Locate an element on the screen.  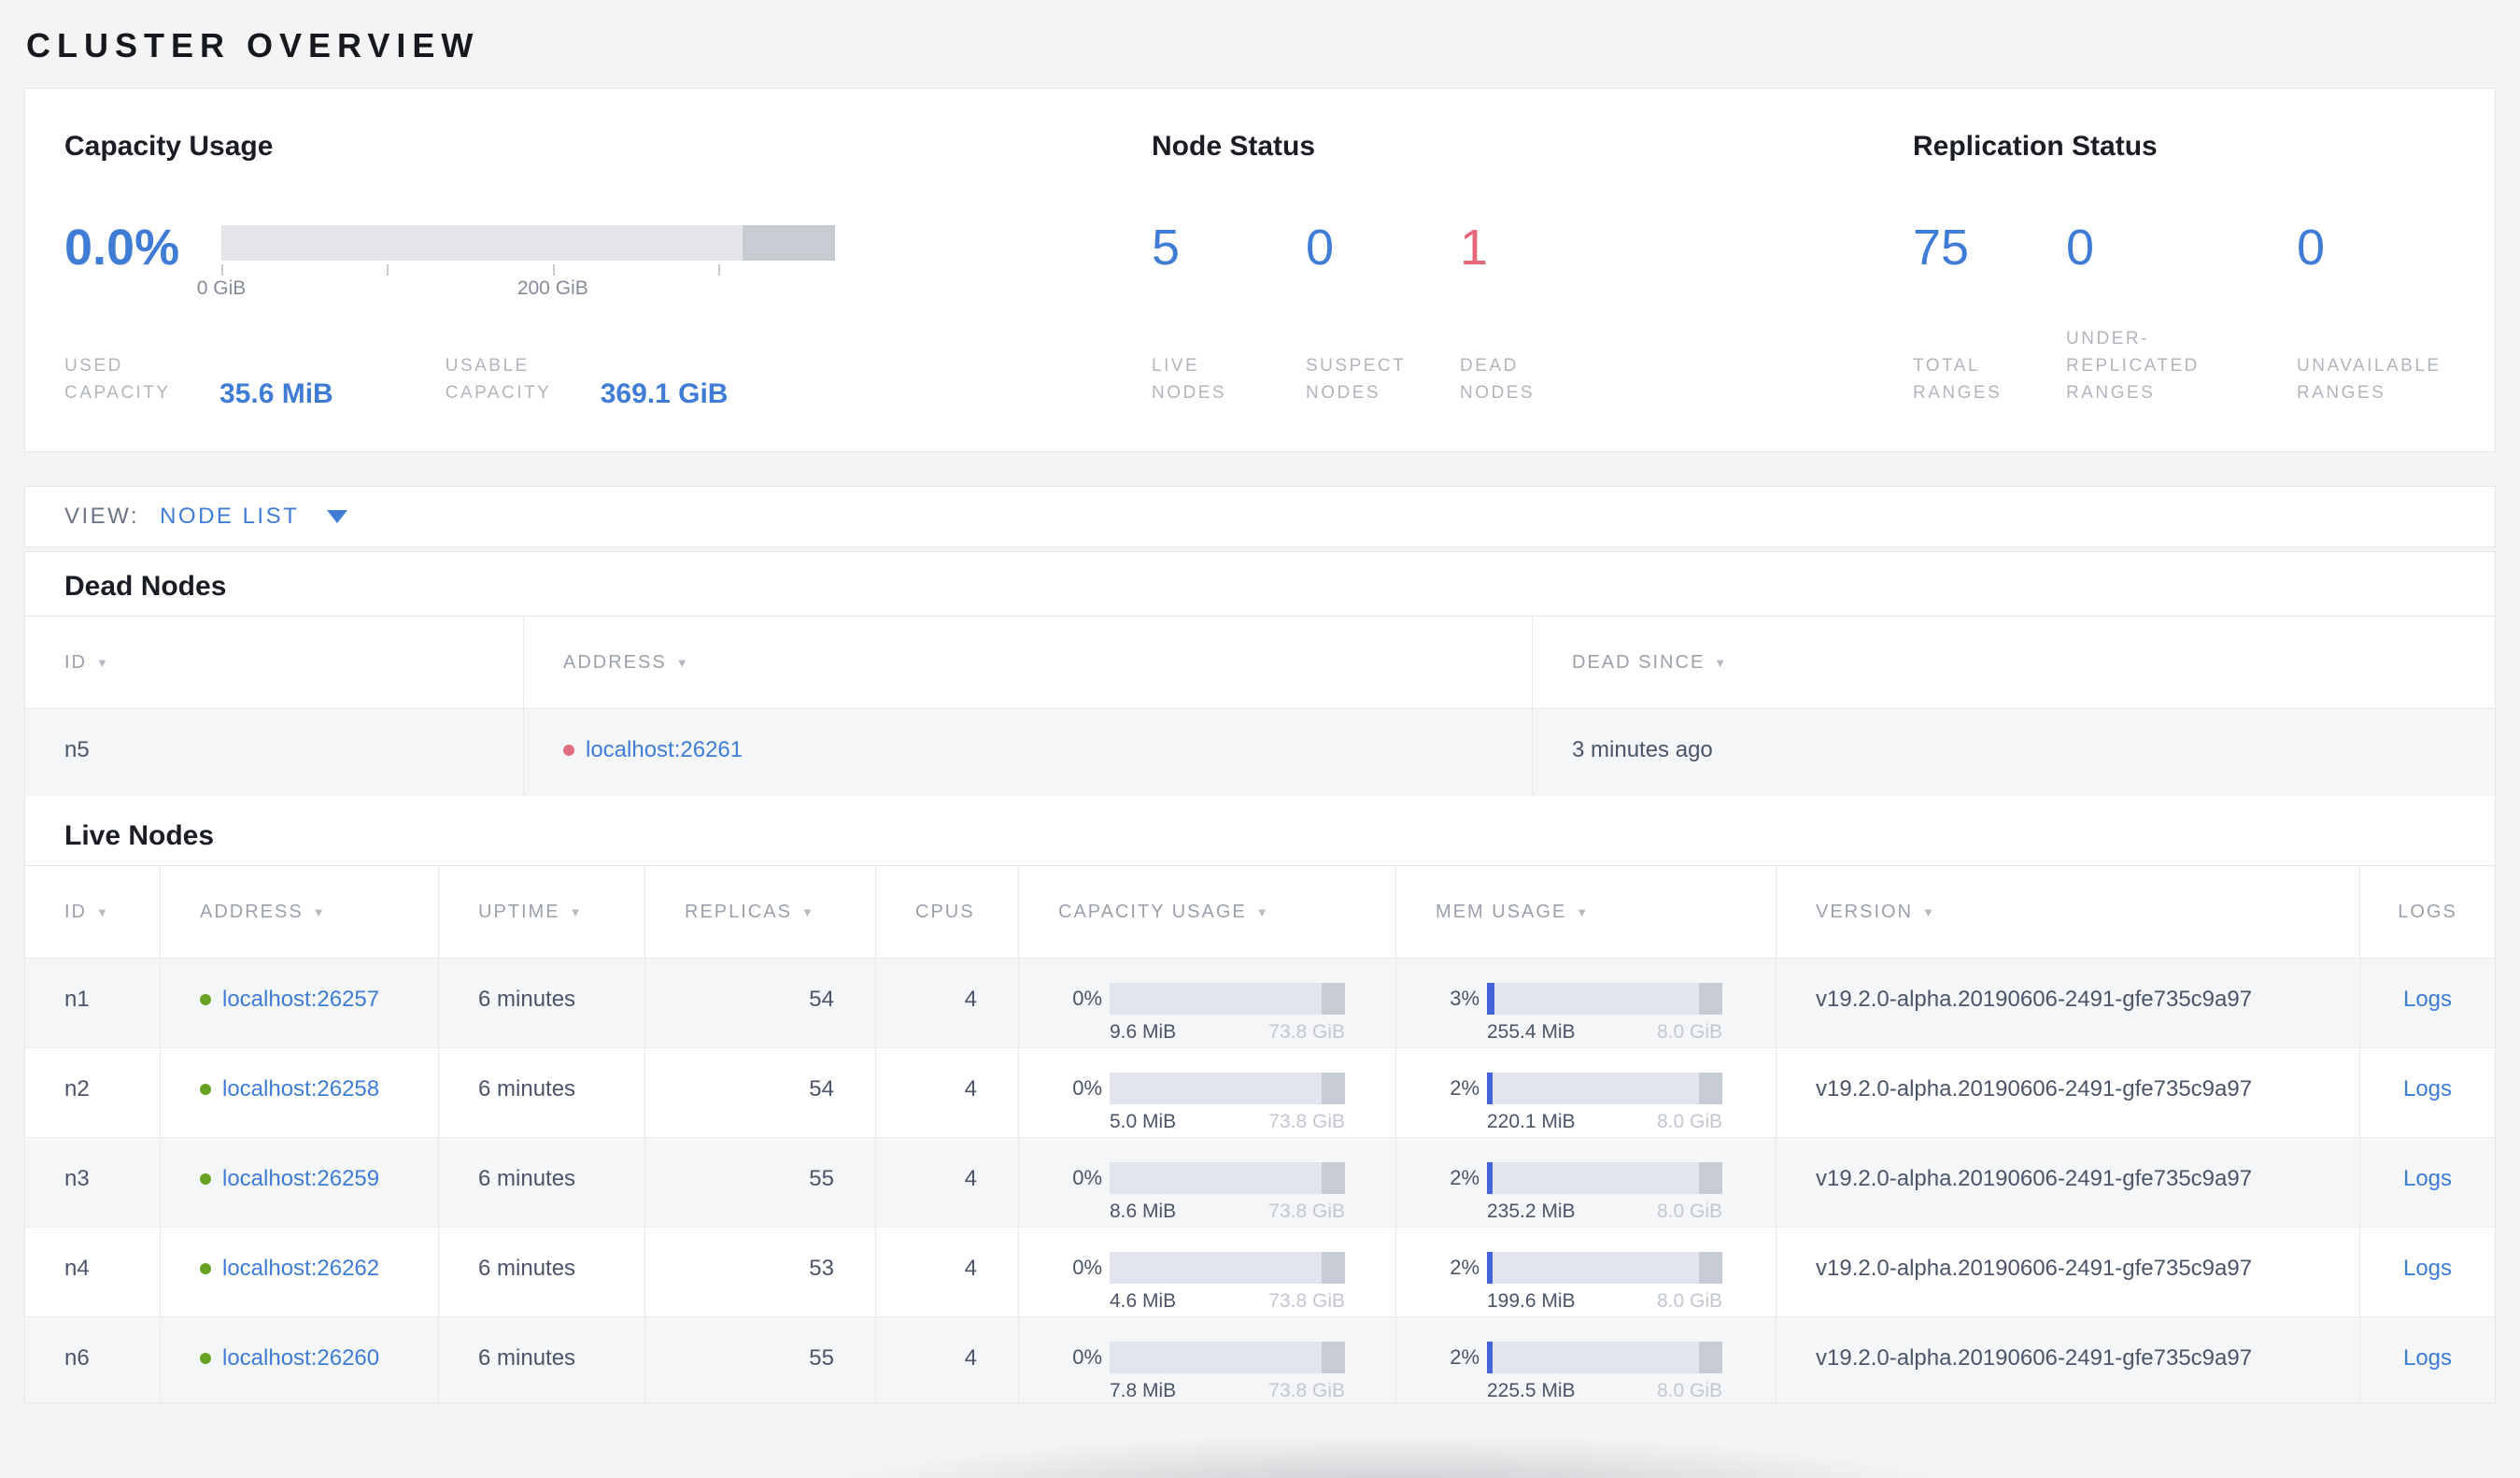
cell-node-id: n1 is located at coordinates (77, 999).